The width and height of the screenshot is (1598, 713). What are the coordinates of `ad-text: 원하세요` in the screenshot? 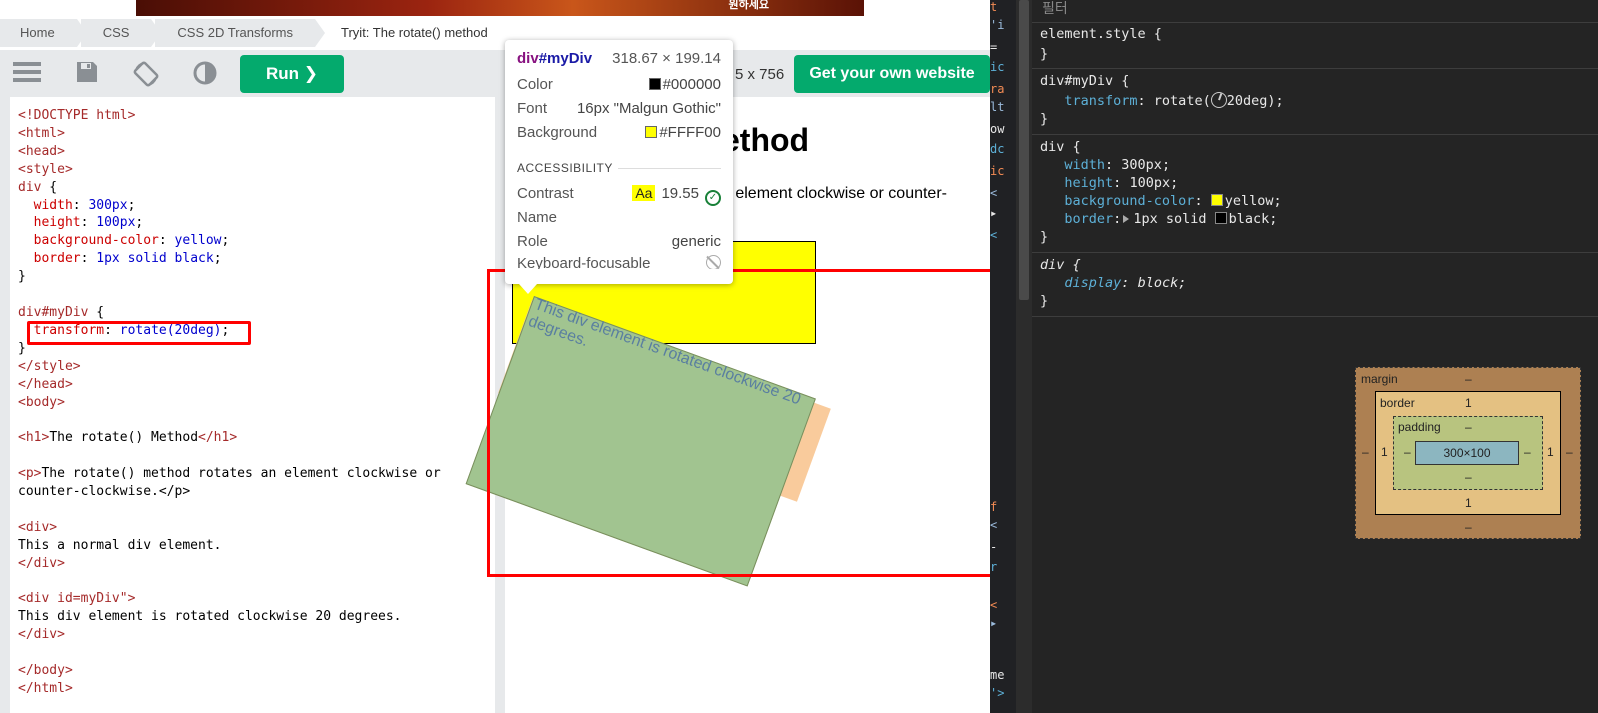 It's located at (748, 5).